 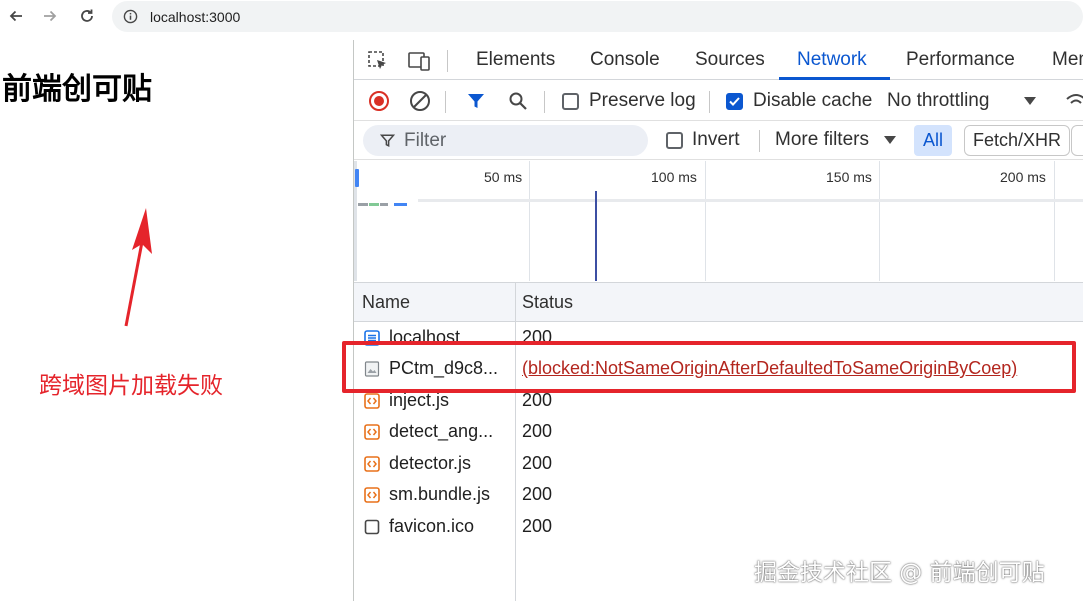 What do you see at coordinates (195, 16) in the screenshot?
I see `url-text: localhost:3000` at bounding box center [195, 16].